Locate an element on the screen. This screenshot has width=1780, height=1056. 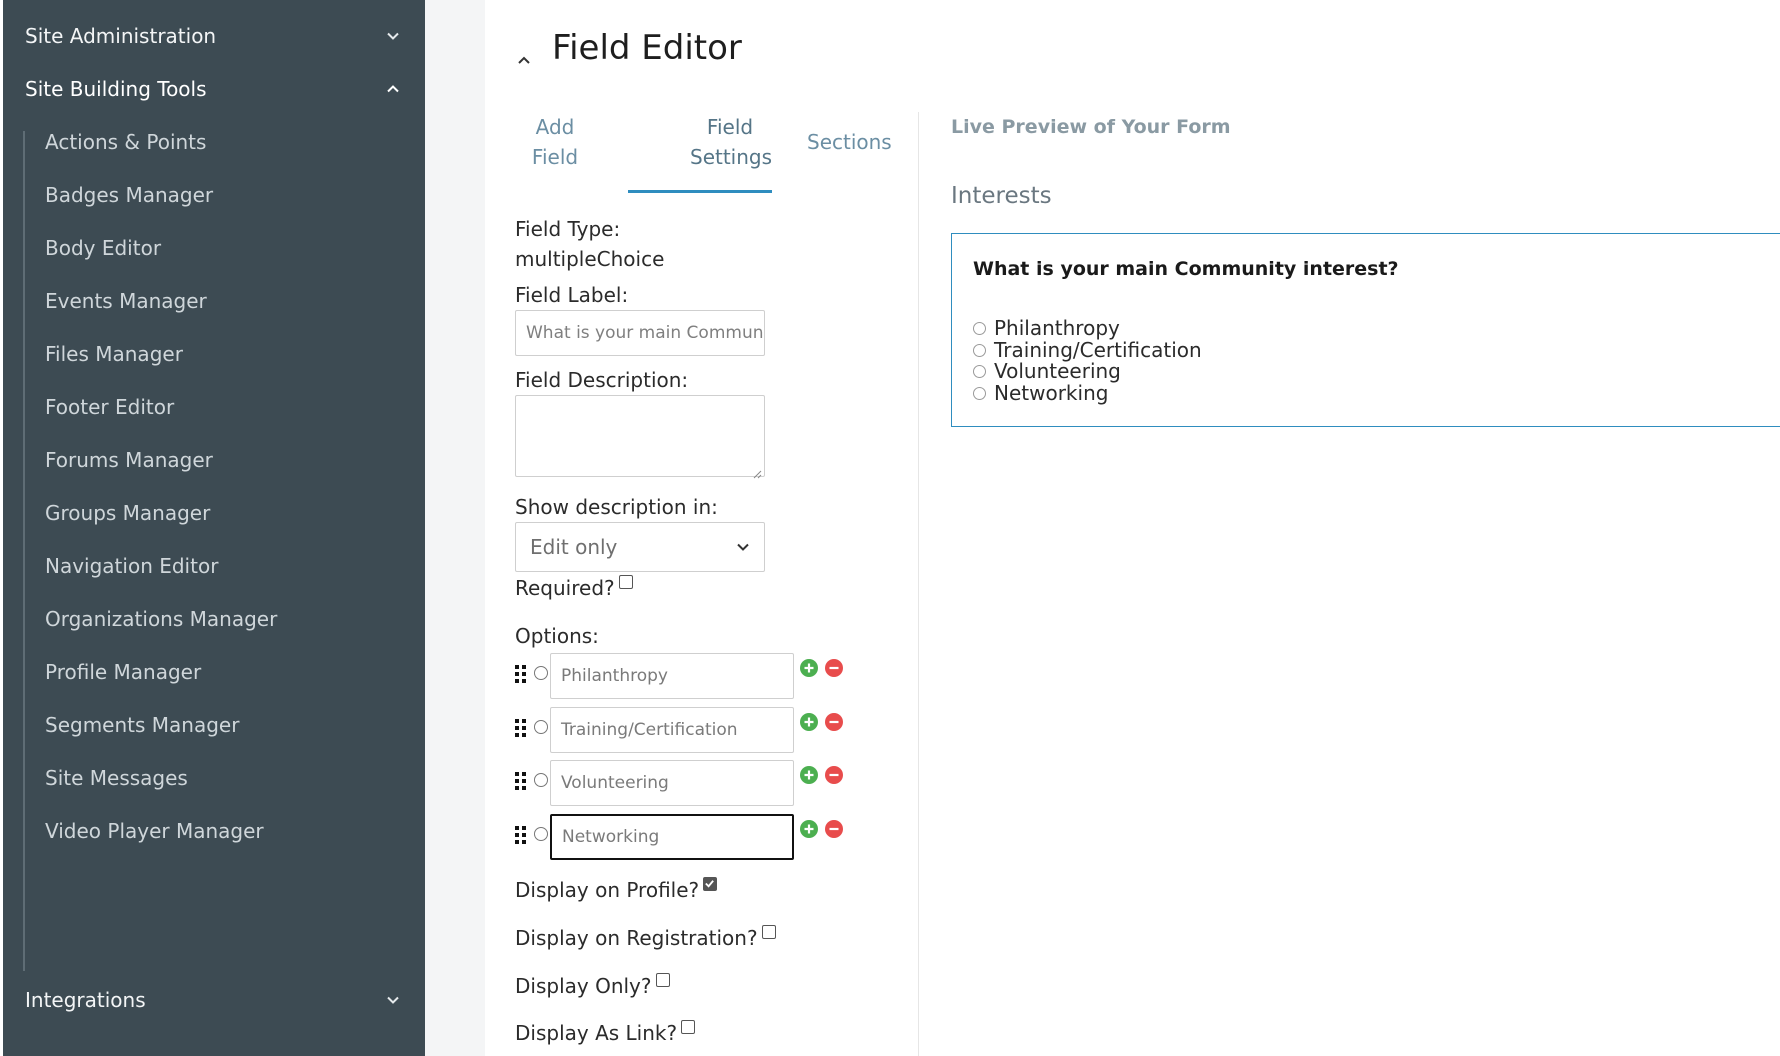
show-description-select: Edit only is located at coordinates (640, 547).